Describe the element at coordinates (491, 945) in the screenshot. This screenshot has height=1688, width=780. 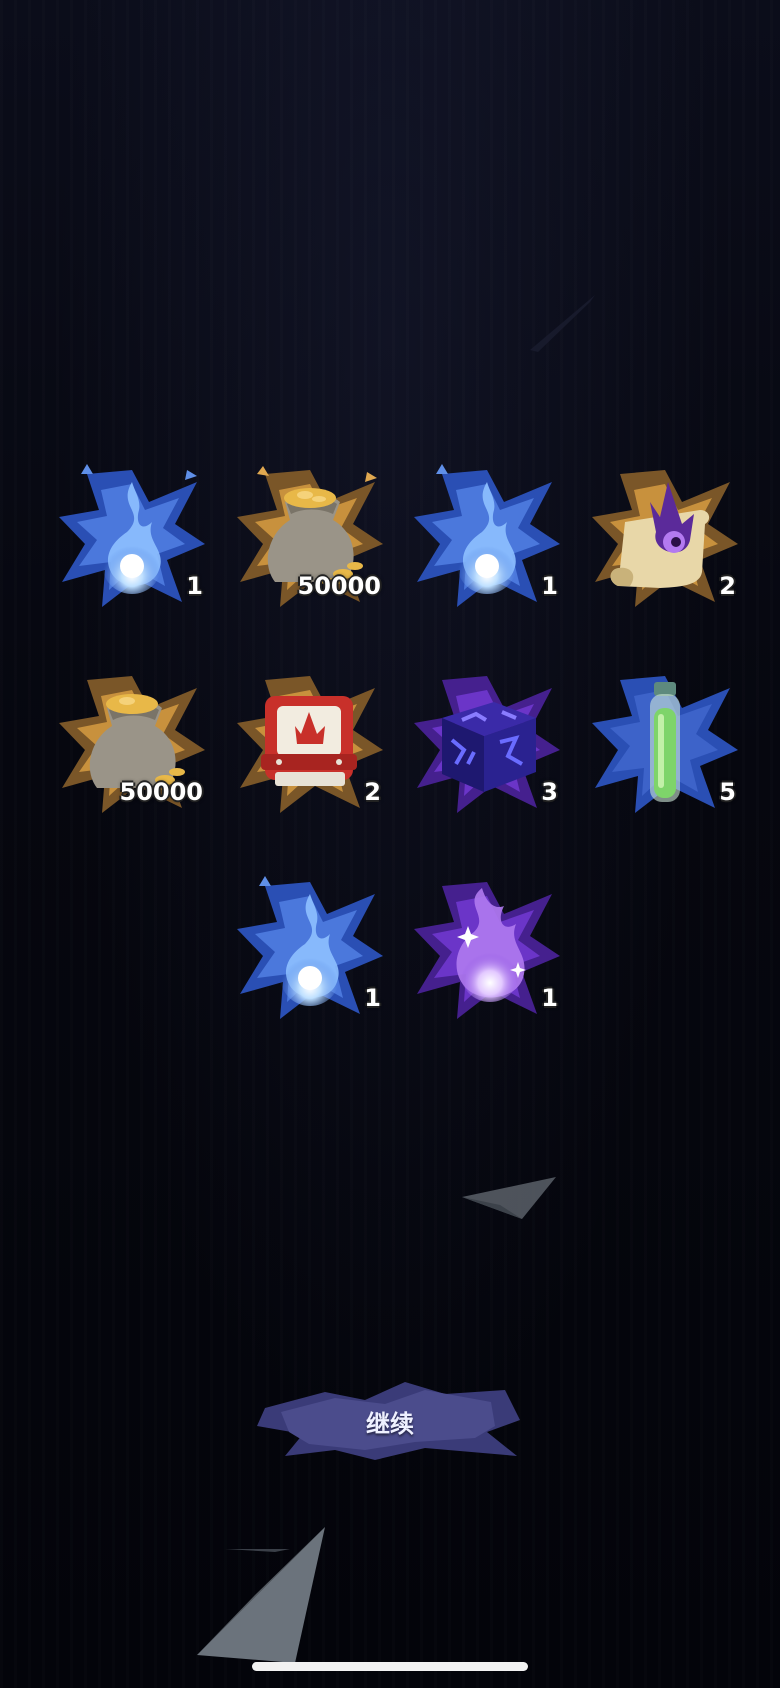
I see `purple-spirit-flame-icon` at that location.